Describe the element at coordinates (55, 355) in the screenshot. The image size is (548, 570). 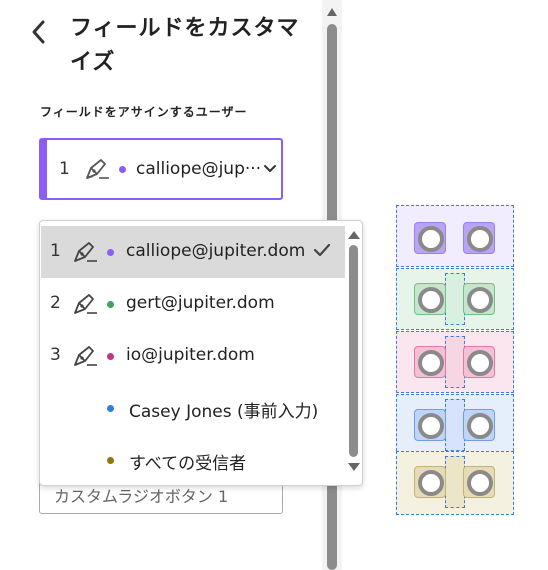
I see `option-number: 3` at that location.